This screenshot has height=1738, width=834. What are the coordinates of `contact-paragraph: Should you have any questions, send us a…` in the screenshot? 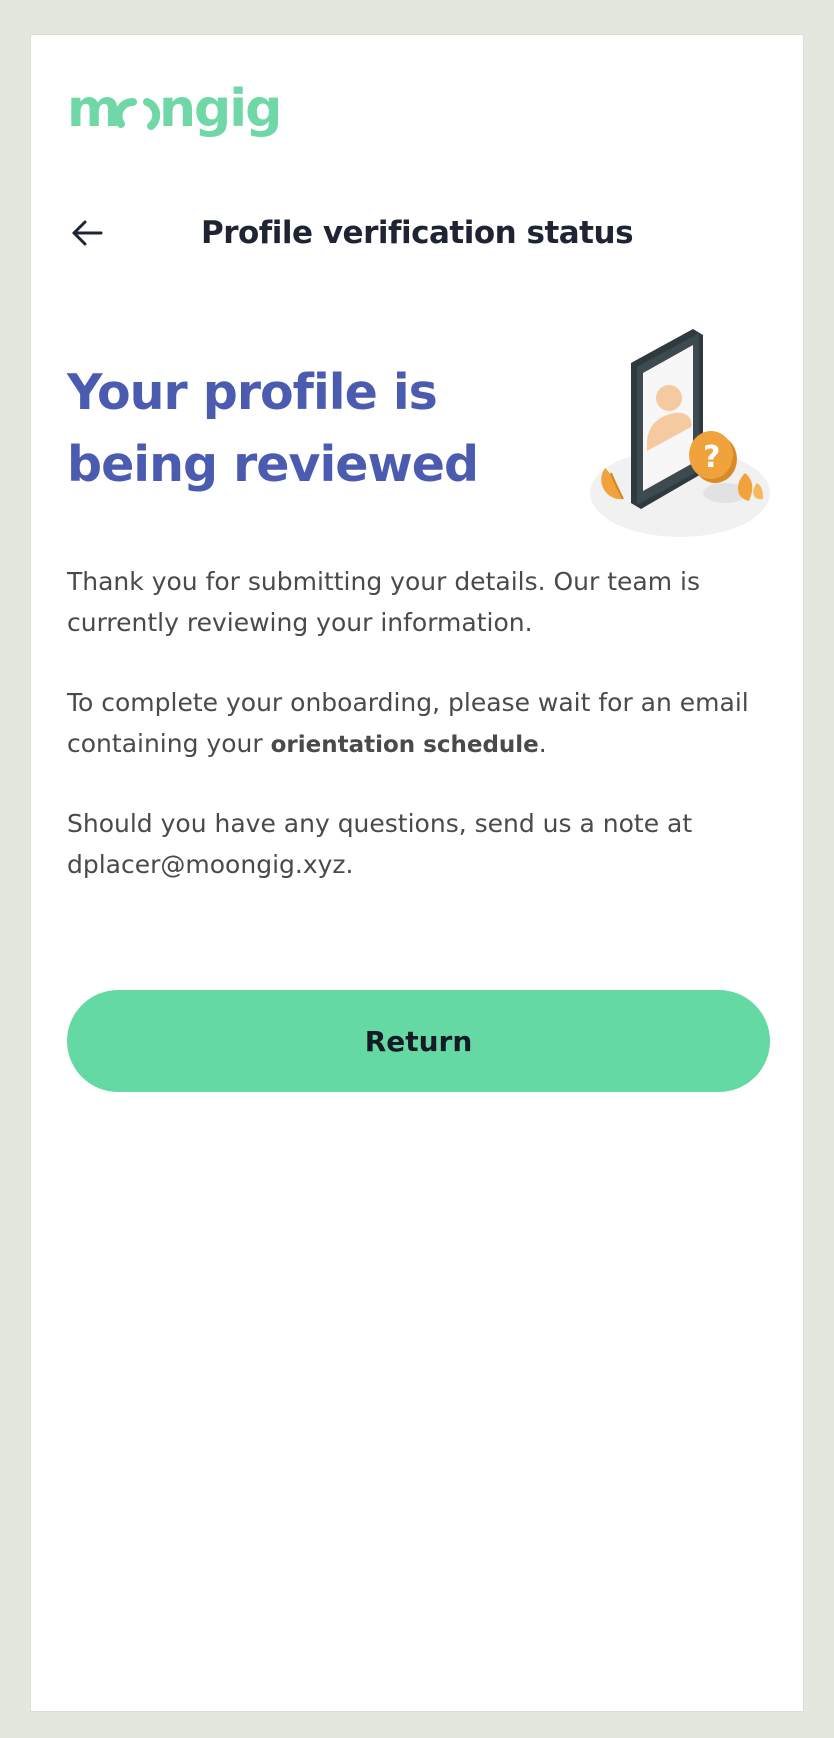 It's located at (380, 844).